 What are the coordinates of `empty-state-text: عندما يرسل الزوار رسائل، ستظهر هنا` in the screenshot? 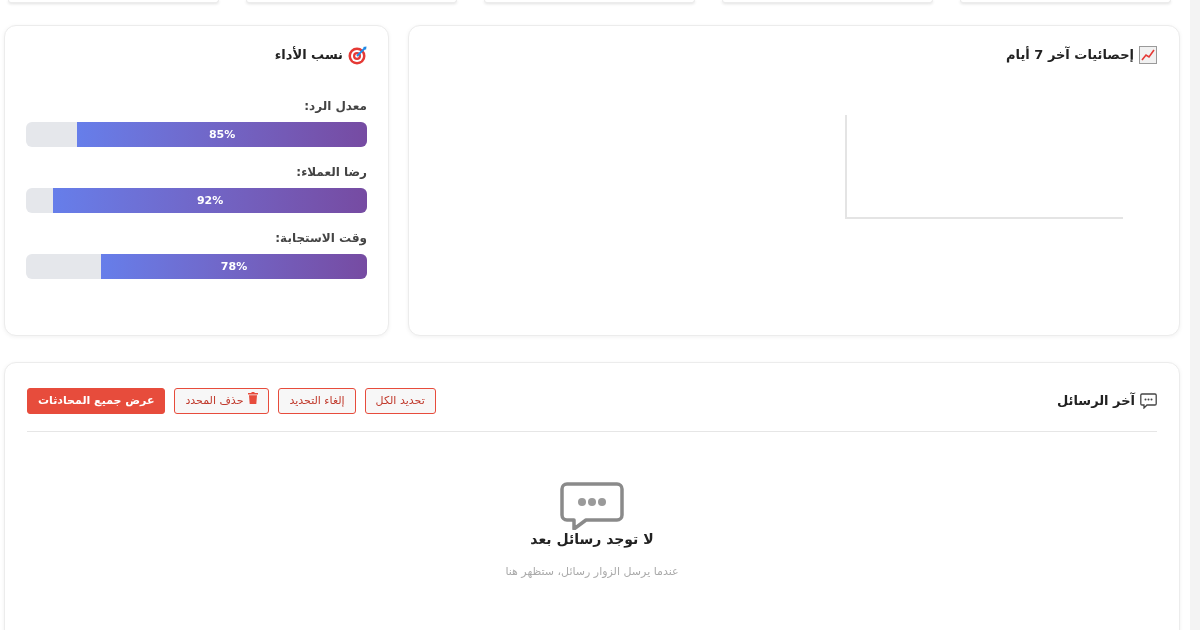 It's located at (592, 572).